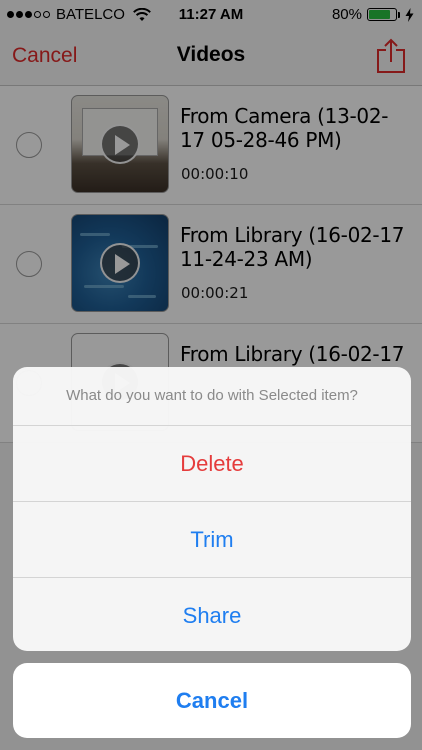 The width and height of the screenshot is (422, 750). I want to click on trim-button: Trim, so click(212, 540).